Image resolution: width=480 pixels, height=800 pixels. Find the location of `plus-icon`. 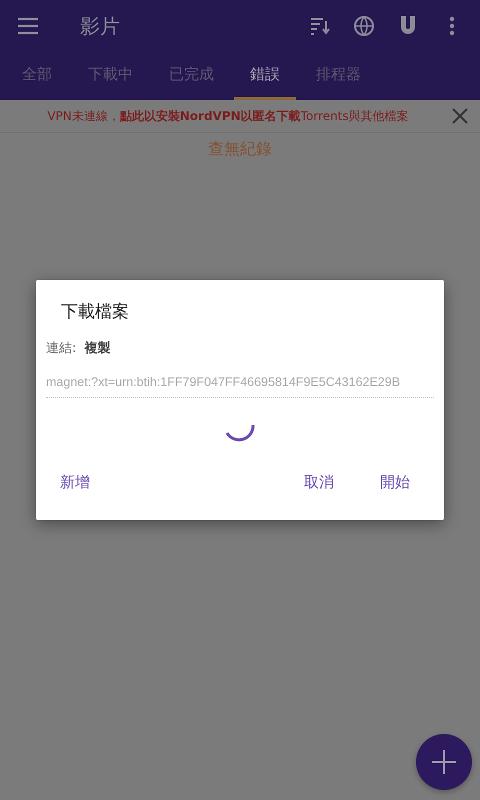

plus-icon is located at coordinates (444, 762).